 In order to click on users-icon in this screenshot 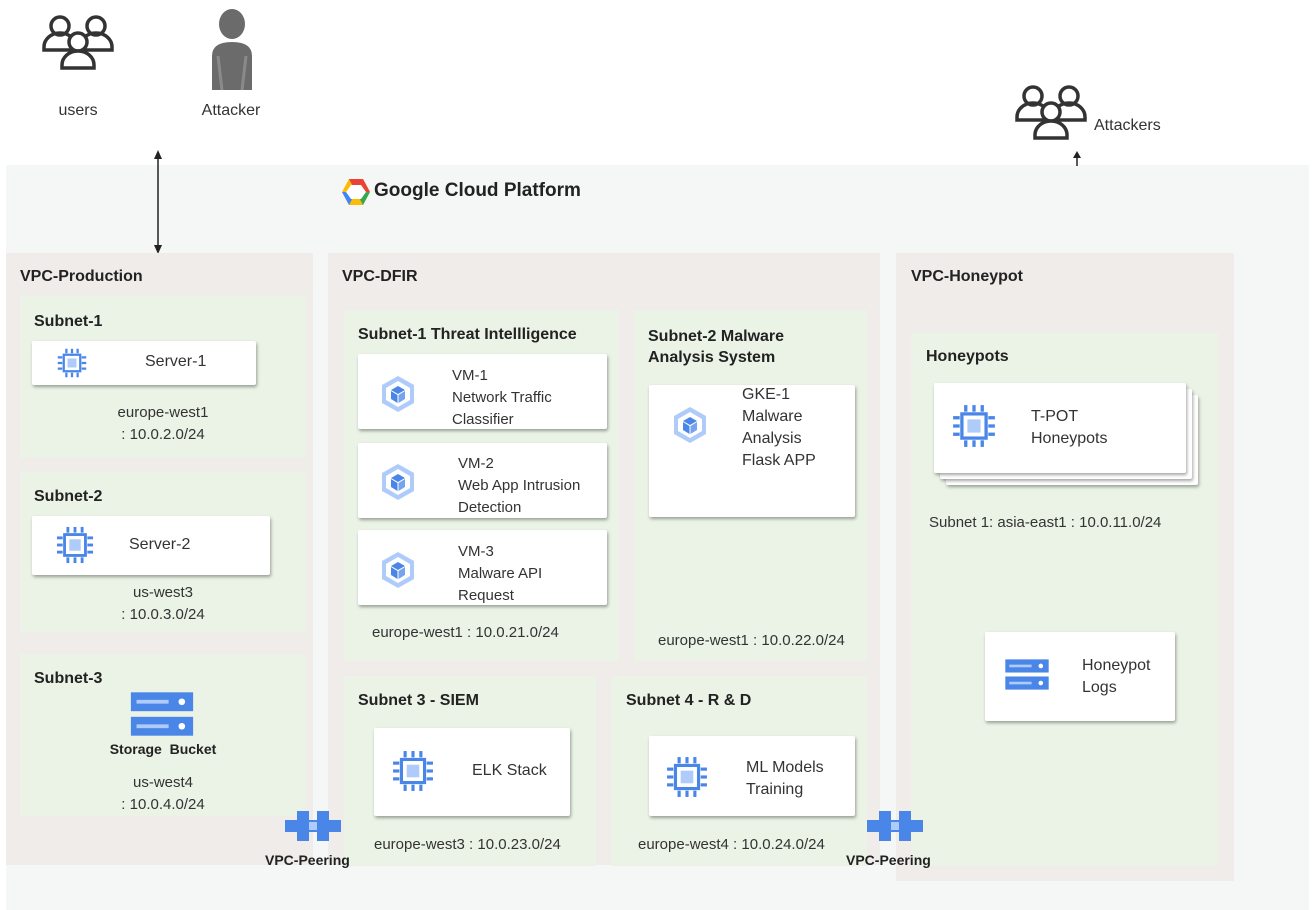, I will do `click(78, 42)`.